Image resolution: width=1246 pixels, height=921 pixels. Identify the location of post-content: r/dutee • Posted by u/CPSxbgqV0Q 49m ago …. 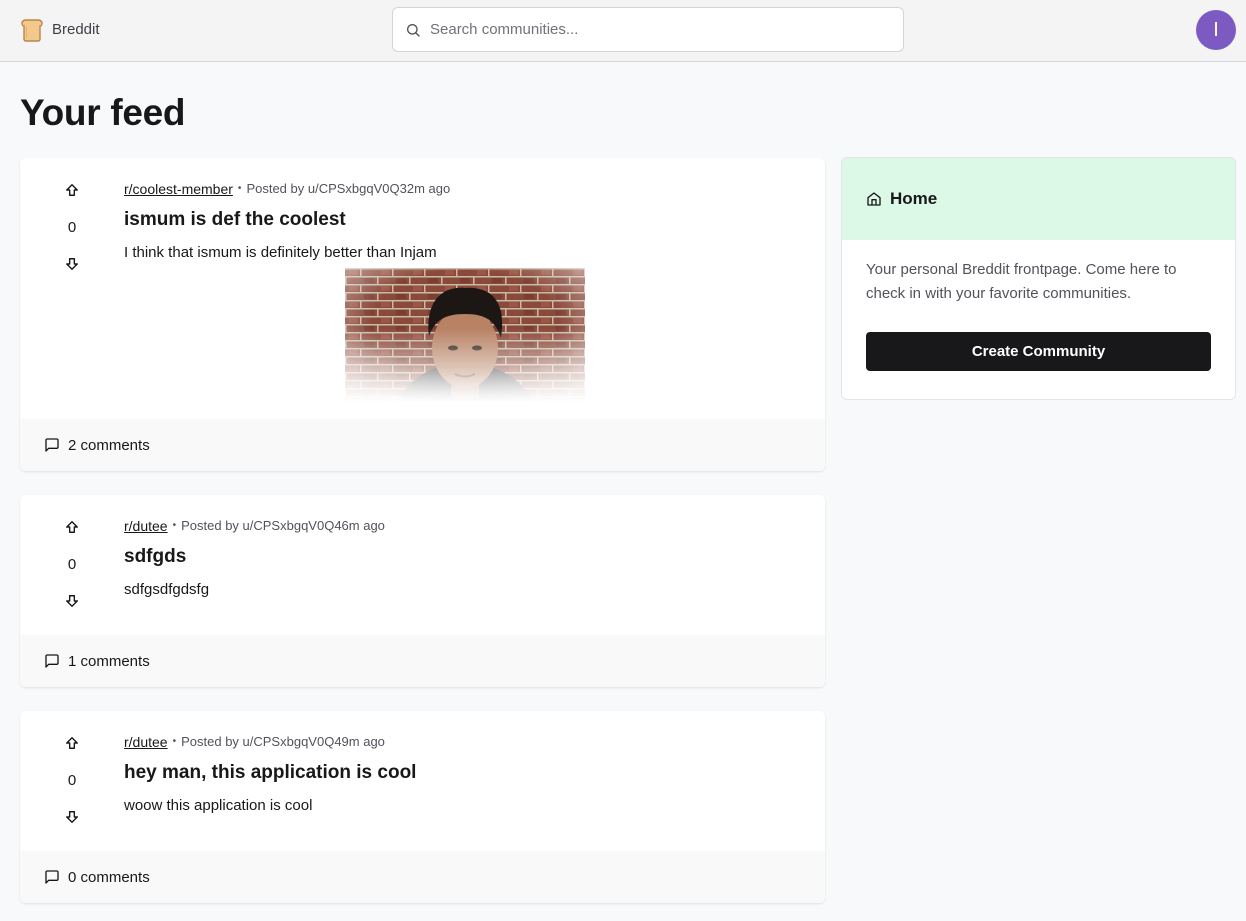
(464, 774).